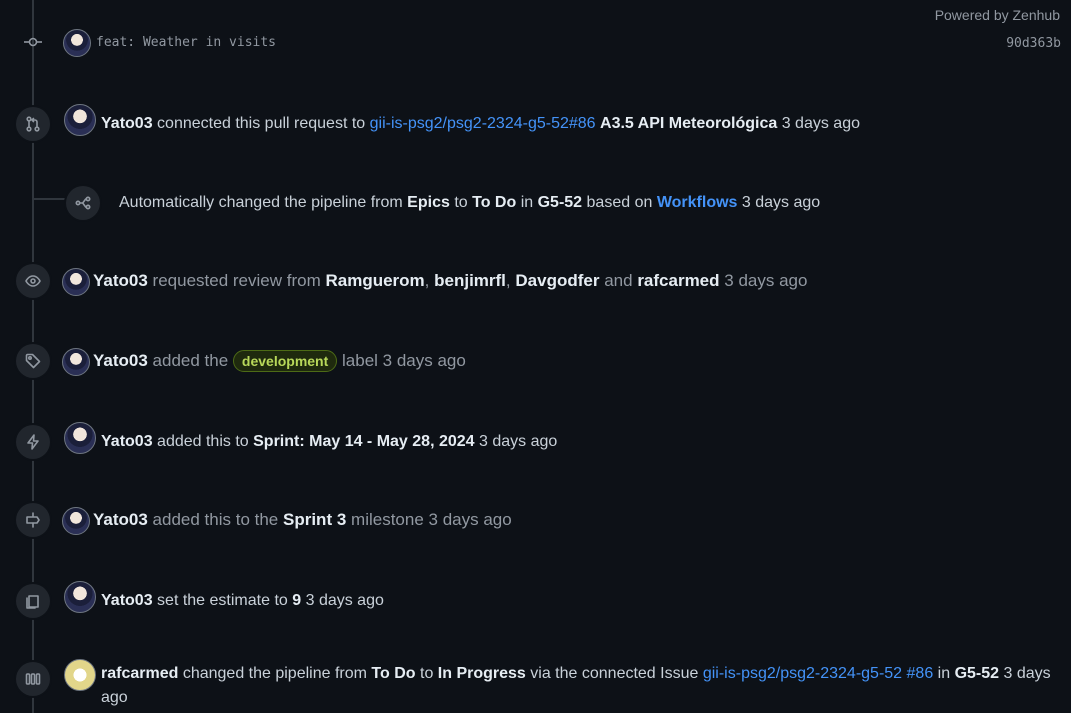 Image resolution: width=1071 pixels, height=713 pixels. Describe the element at coordinates (614, 673) in the screenshot. I see `via-text: via the connected Issue` at that location.